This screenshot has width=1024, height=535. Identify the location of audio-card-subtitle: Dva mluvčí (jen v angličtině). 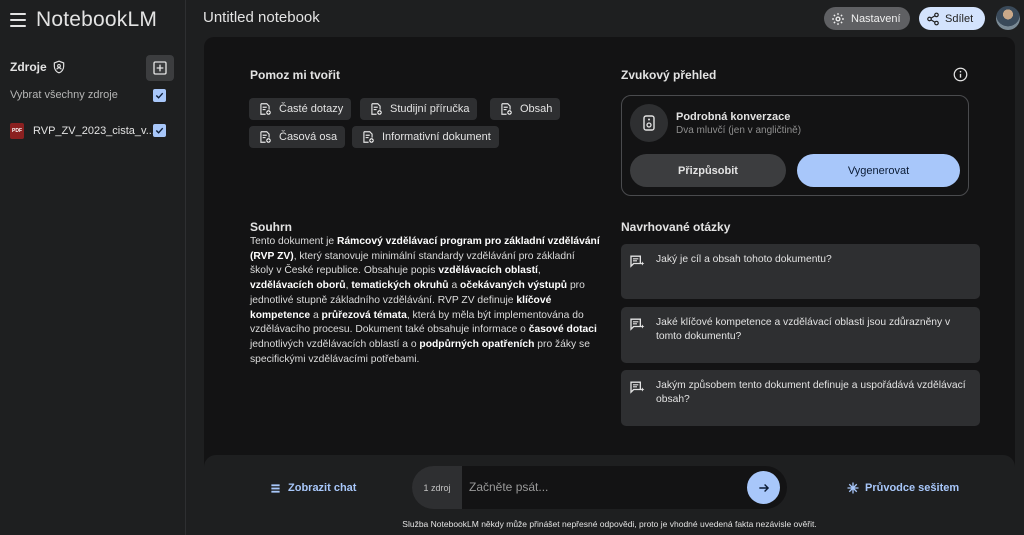
(739, 130).